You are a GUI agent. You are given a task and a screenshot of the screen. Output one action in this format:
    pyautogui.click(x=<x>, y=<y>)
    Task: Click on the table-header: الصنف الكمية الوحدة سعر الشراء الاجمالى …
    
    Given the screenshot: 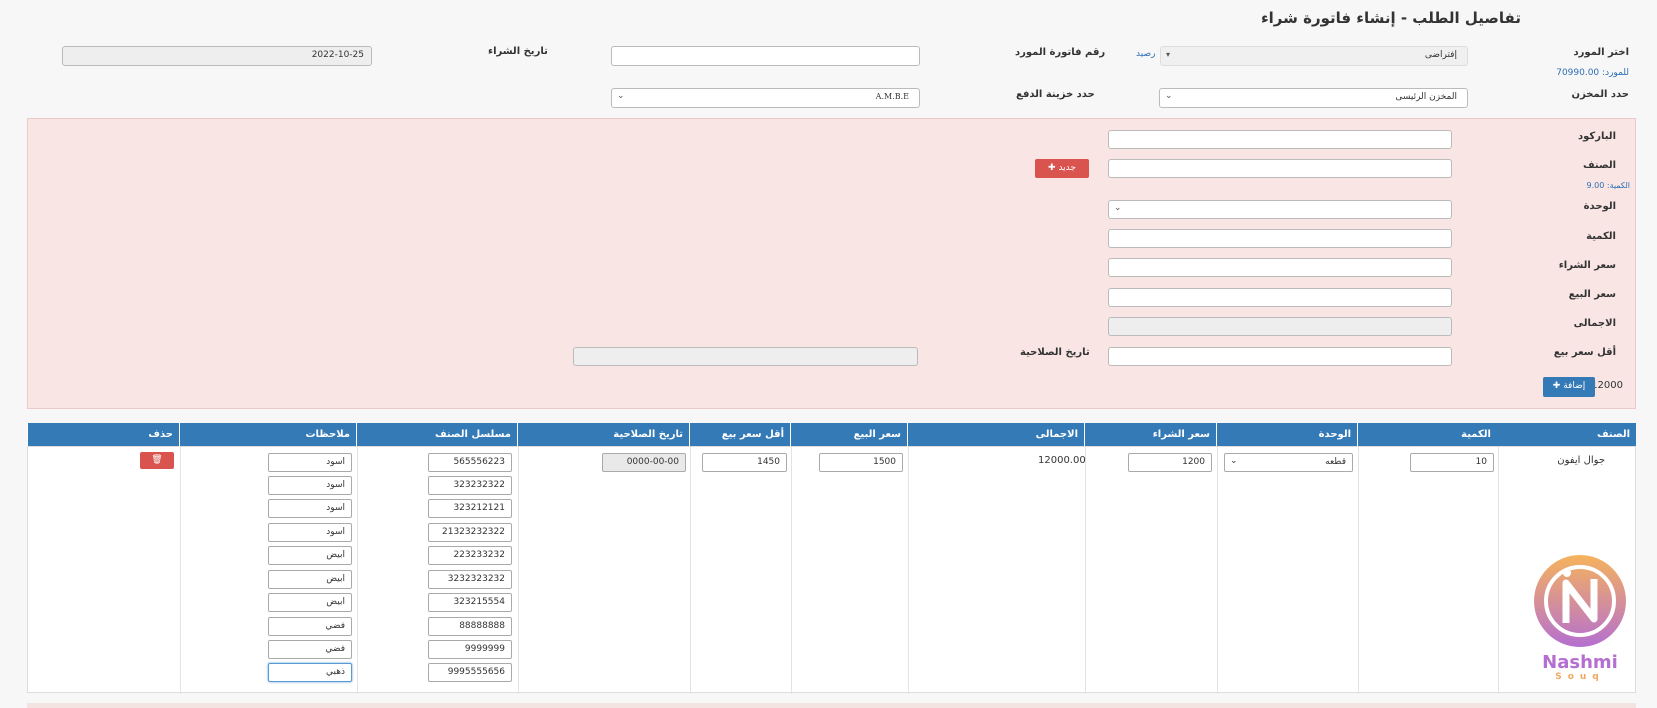 What is the action you would take?
    pyautogui.click(x=831, y=434)
    